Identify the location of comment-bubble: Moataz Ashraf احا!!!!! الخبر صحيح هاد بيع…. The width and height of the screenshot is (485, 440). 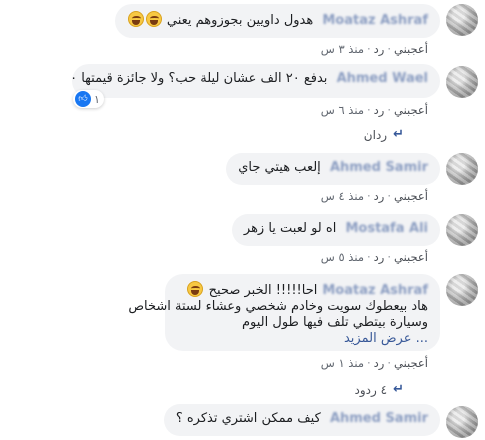
(284, 312).